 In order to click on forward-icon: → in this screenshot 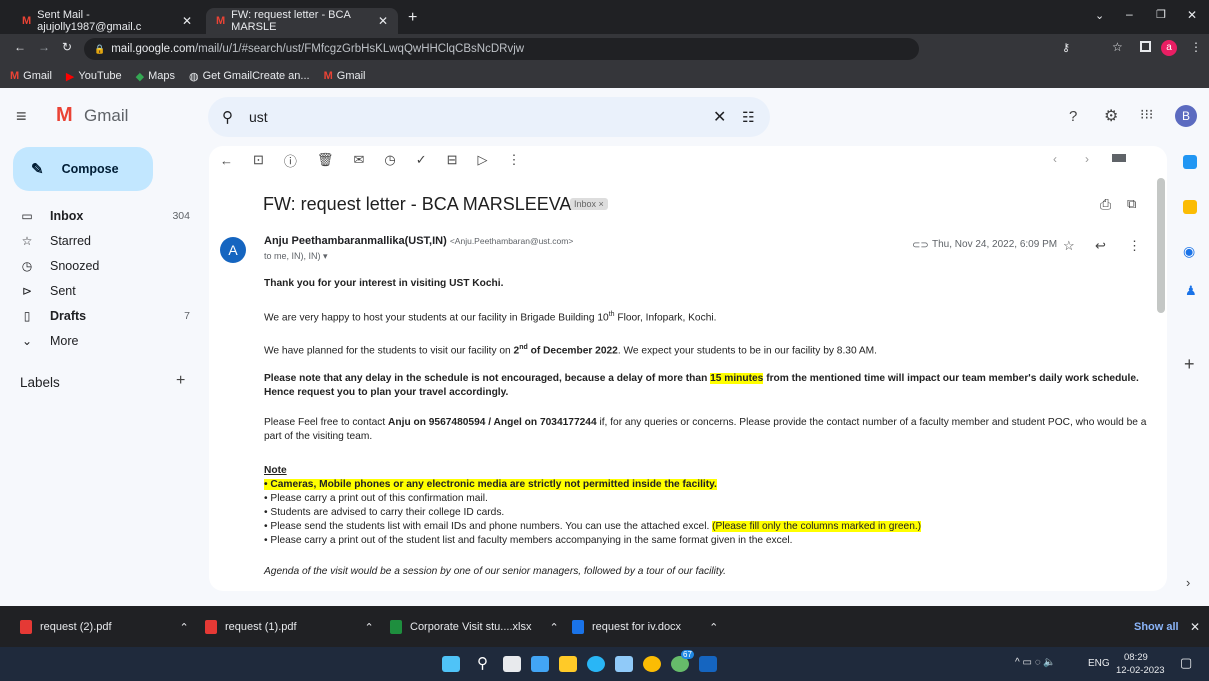, I will do `click(44, 47)`.